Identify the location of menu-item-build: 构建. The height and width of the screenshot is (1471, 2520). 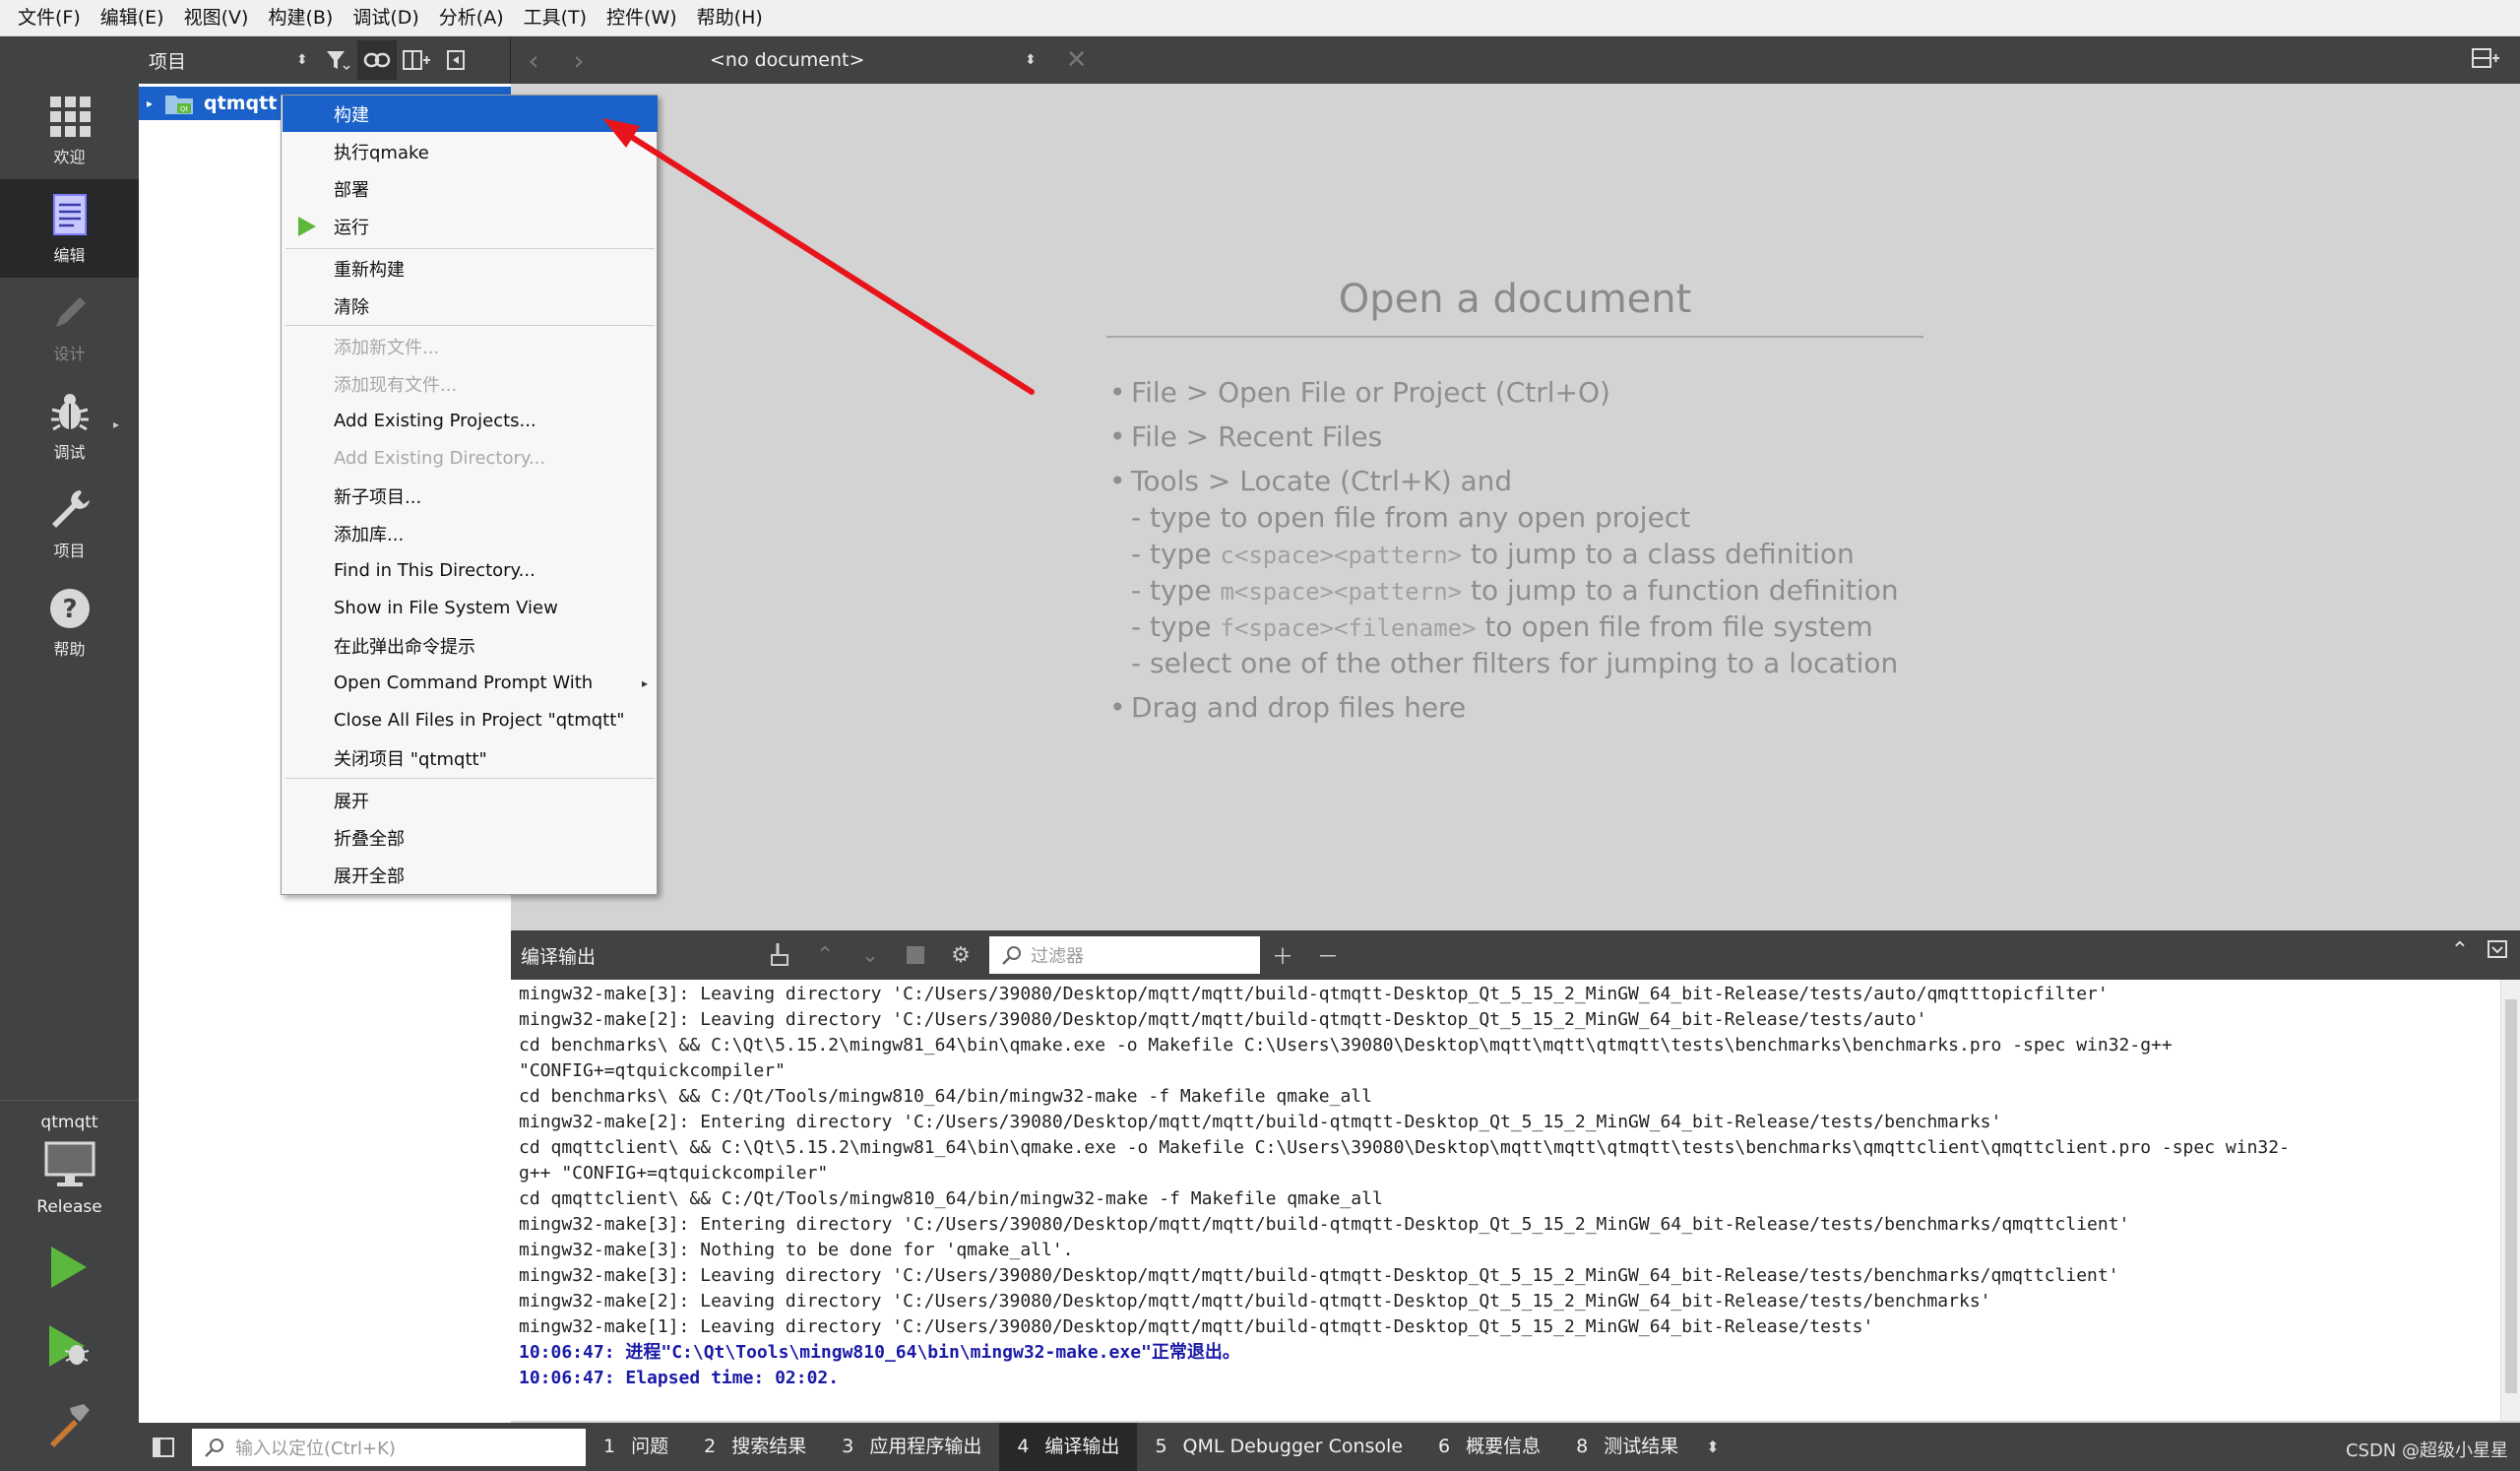
(470, 114).